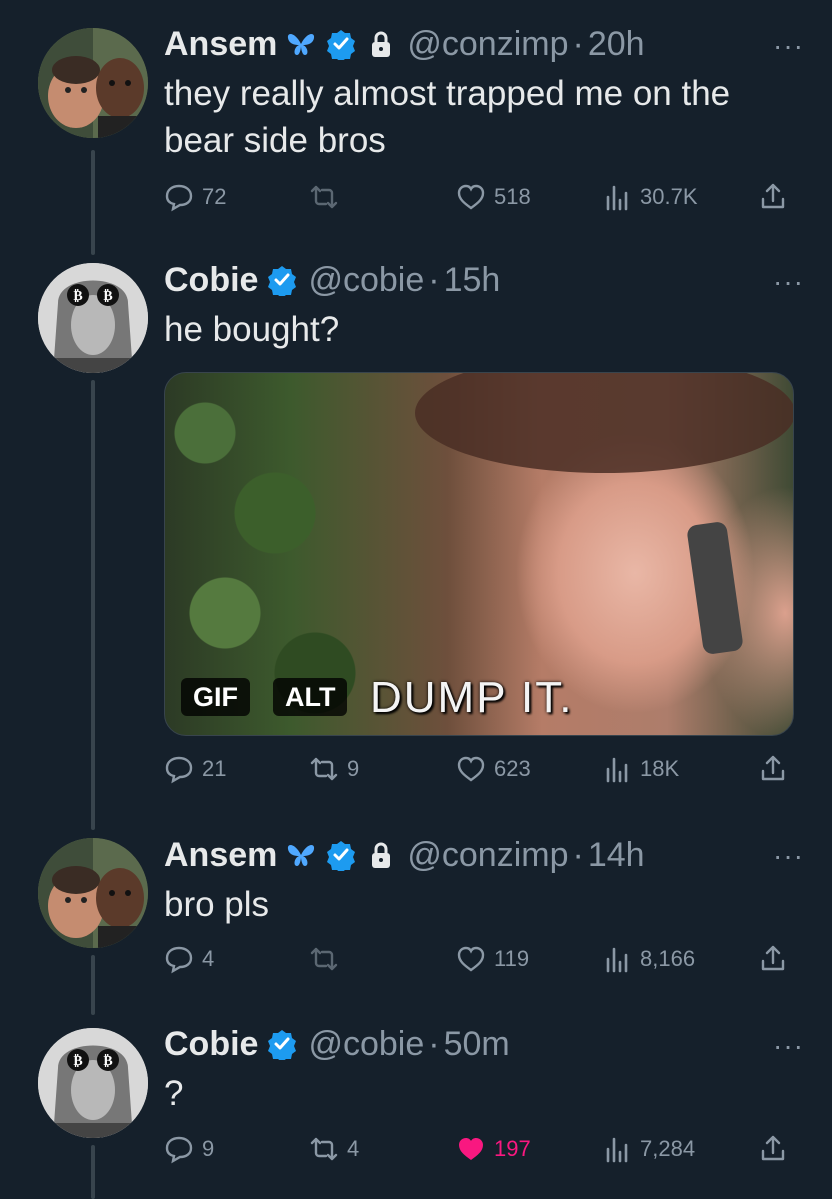 The image size is (832, 1199). Describe the element at coordinates (179, 1150) in the screenshot. I see `reply-icon` at that location.